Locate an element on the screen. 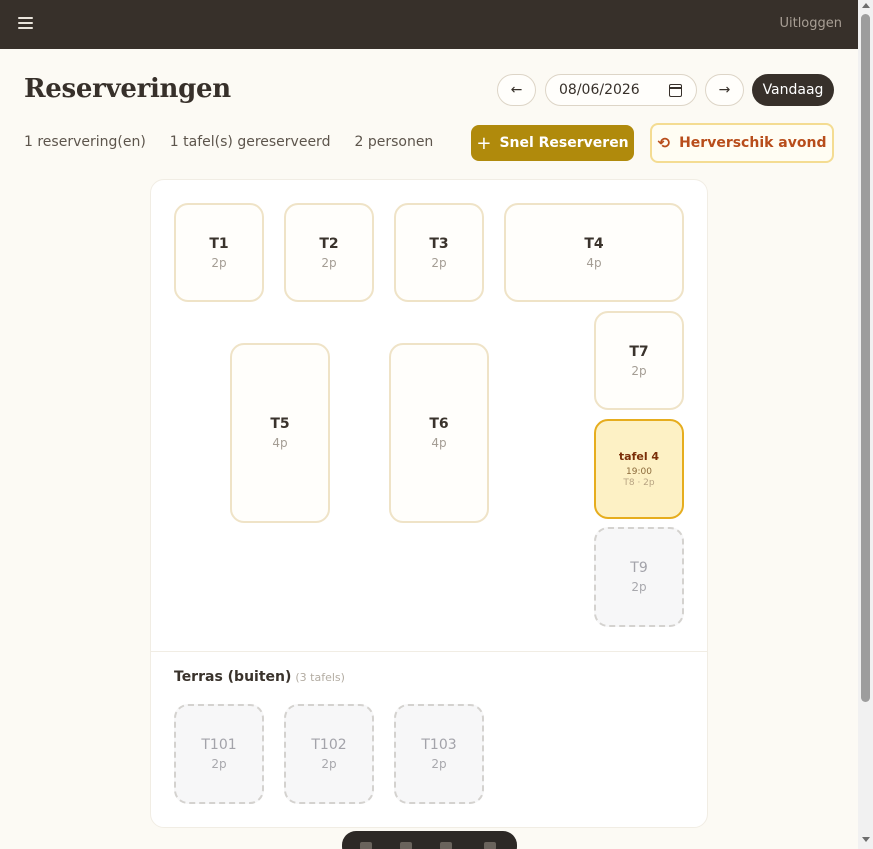  table-name: T3 is located at coordinates (439, 243).